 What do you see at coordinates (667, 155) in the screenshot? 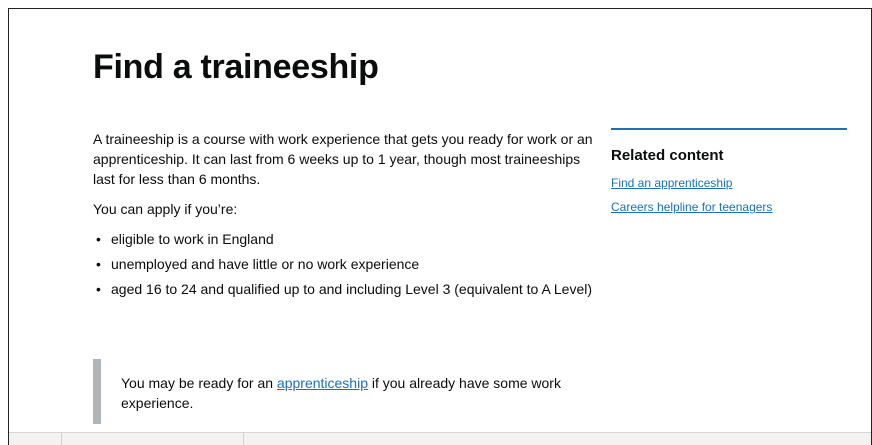
I see `related-content-heading: Related content` at bounding box center [667, 155].